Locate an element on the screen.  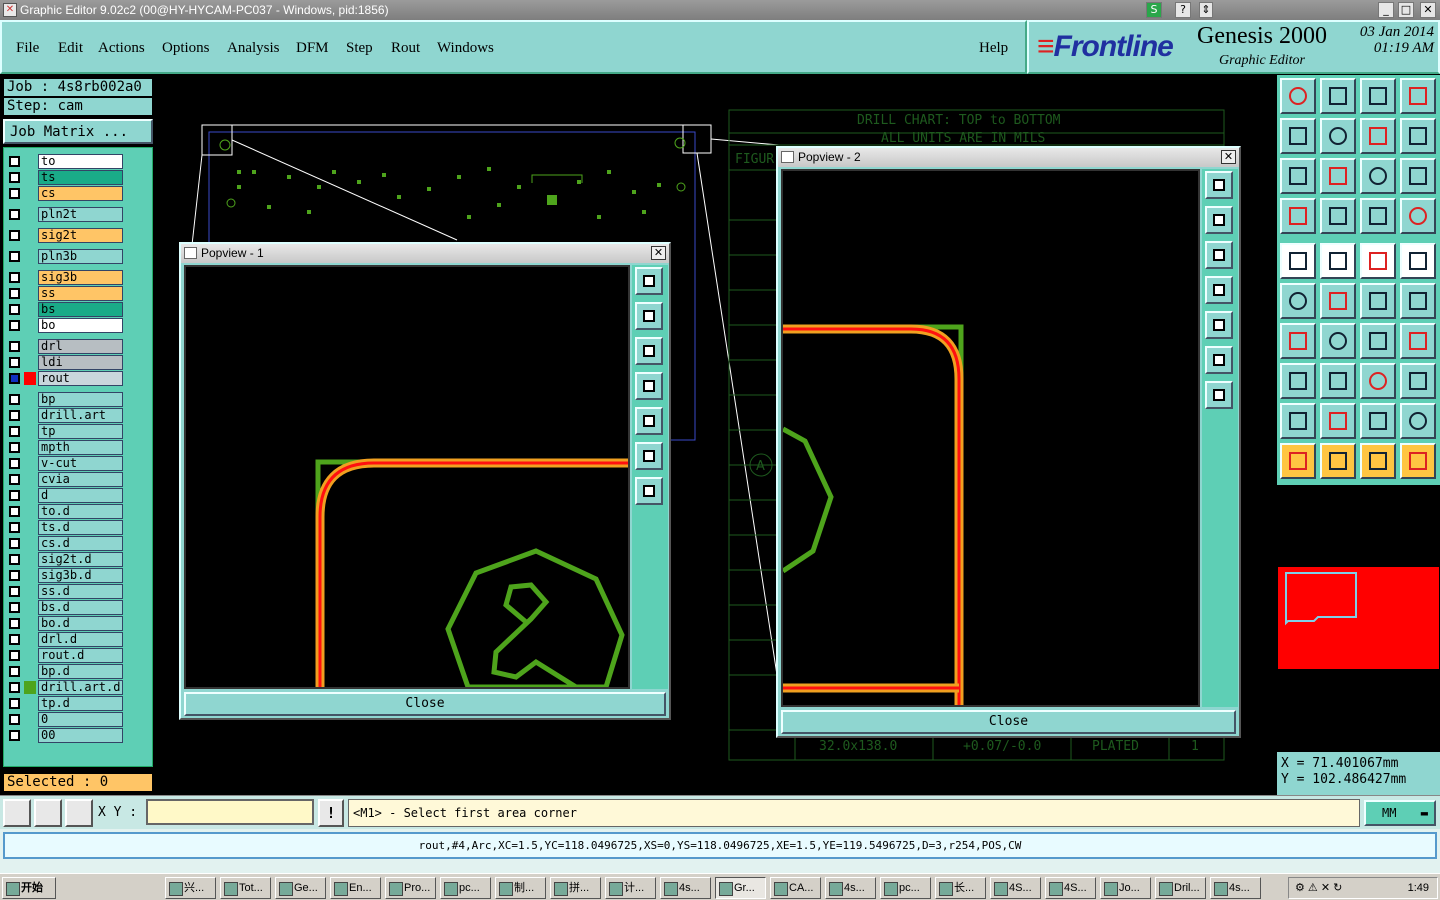
layer-row: pln3b is located at coordinates (65, 256).